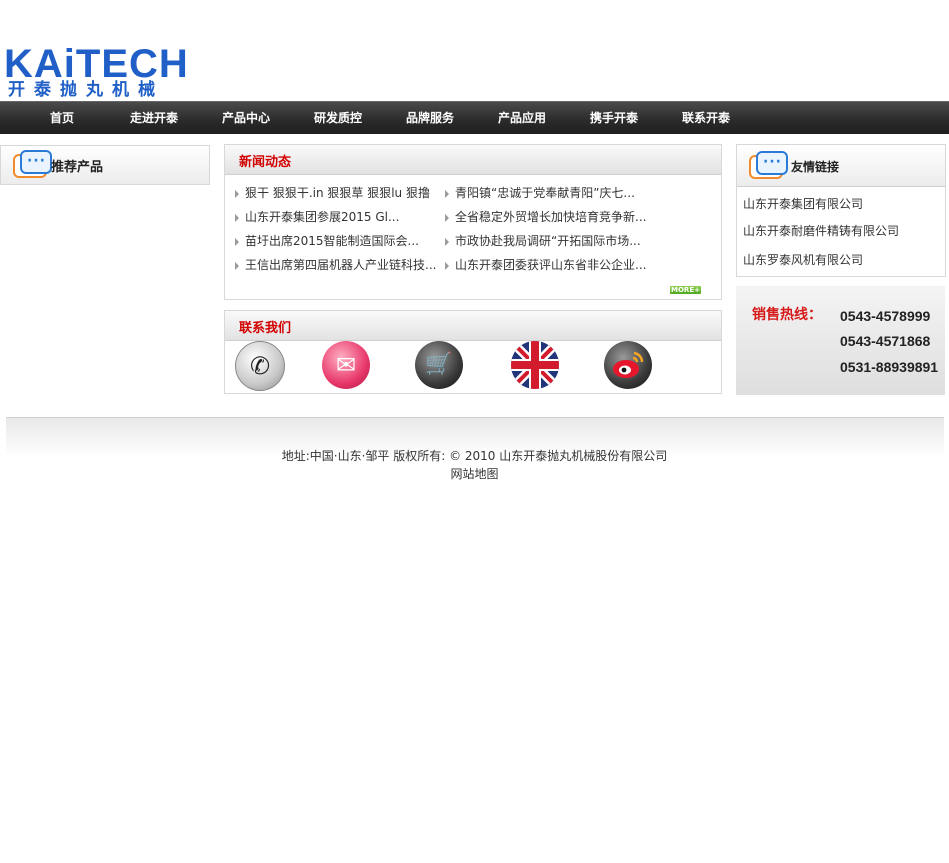 The image size is (949, 863). Describe the element at coordinates (841, 166) in the screenshot. I see `friend-links-header: ··· 友情链接` at that location.